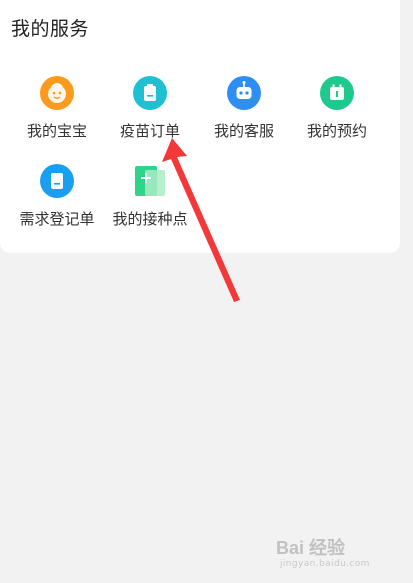  I want to click on service-my-vaccination-site: 我的接种点, so click(150, 196).